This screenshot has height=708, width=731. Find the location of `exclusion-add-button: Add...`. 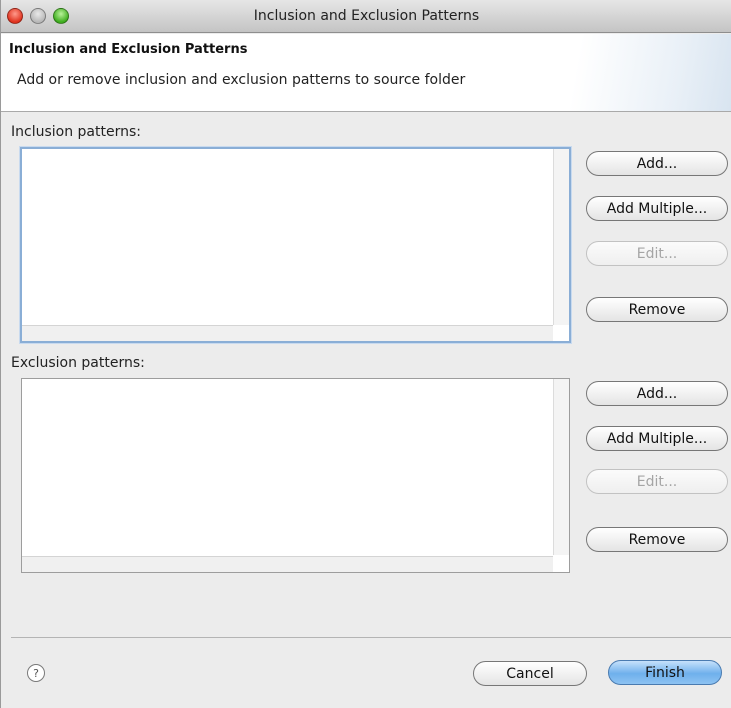

exclusion-add-button: Add... is located at coordinates (657, 393).